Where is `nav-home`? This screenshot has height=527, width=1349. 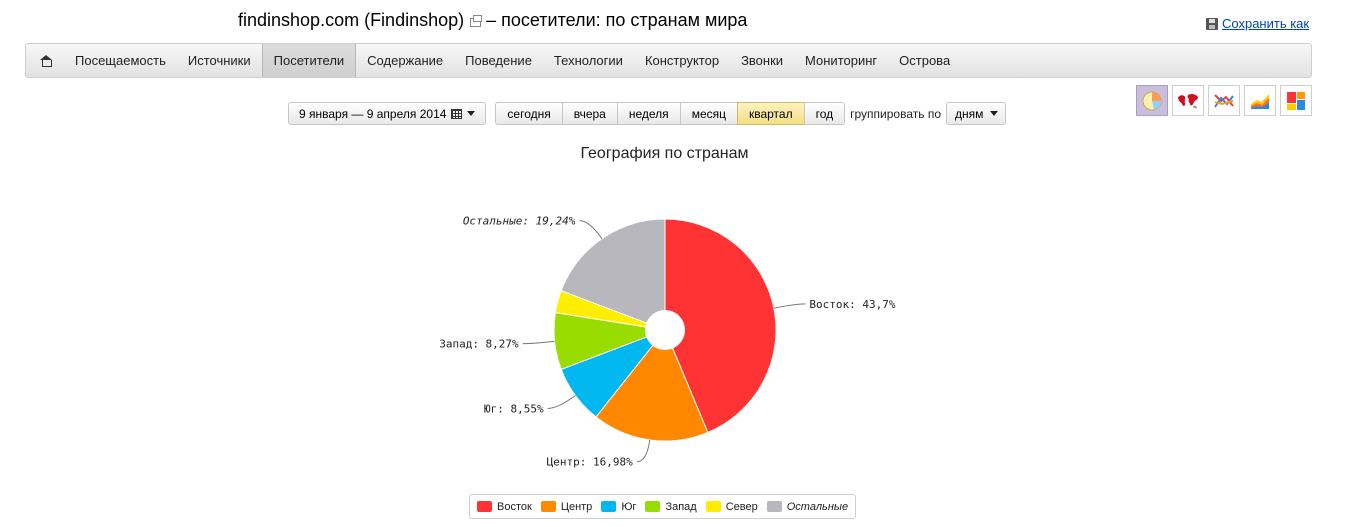 nav-home is located at coordinates (45, 60).